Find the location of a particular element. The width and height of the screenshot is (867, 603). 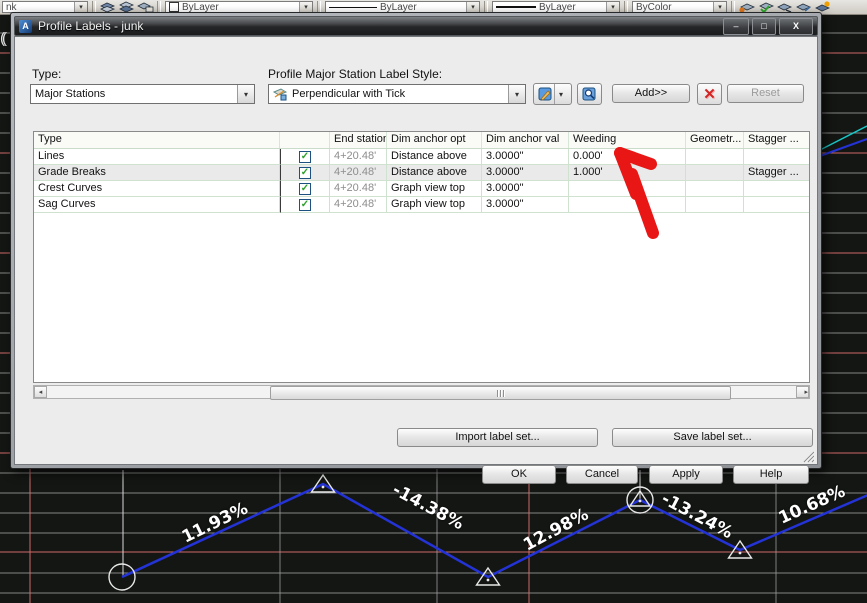

magnifier-icon is located at coordinates (589, 94).